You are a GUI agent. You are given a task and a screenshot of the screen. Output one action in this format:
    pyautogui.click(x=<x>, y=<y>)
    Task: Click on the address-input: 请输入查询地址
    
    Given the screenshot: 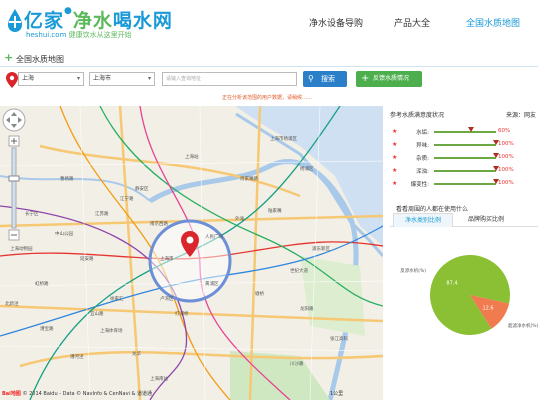 What is the action you would take?
    pyautogui.click(x=229, y=79)
    